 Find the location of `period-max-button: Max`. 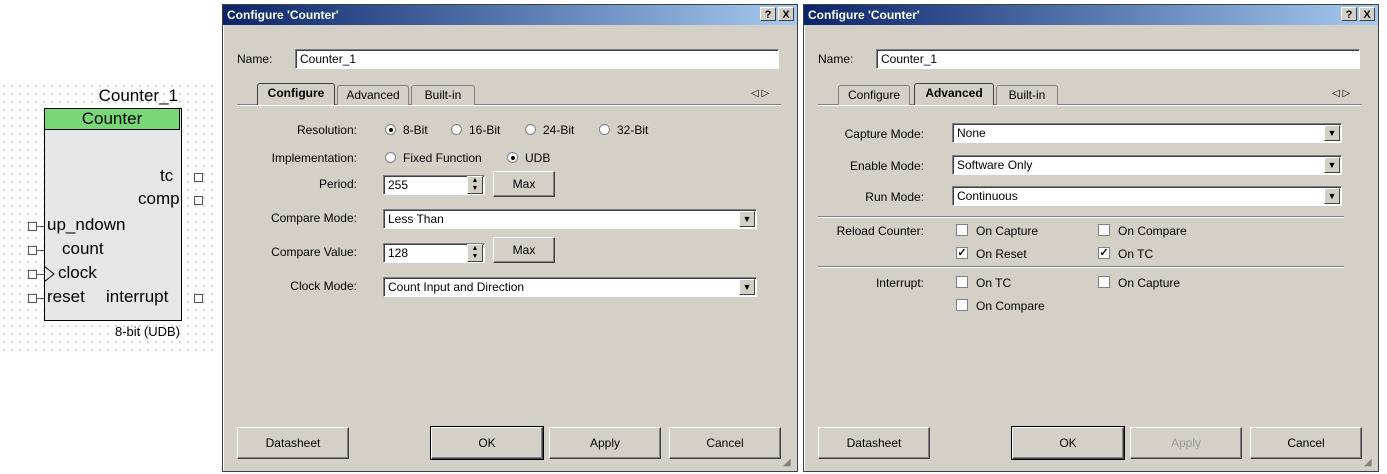

period-max-button: Max is located at coordinates (524, 184).